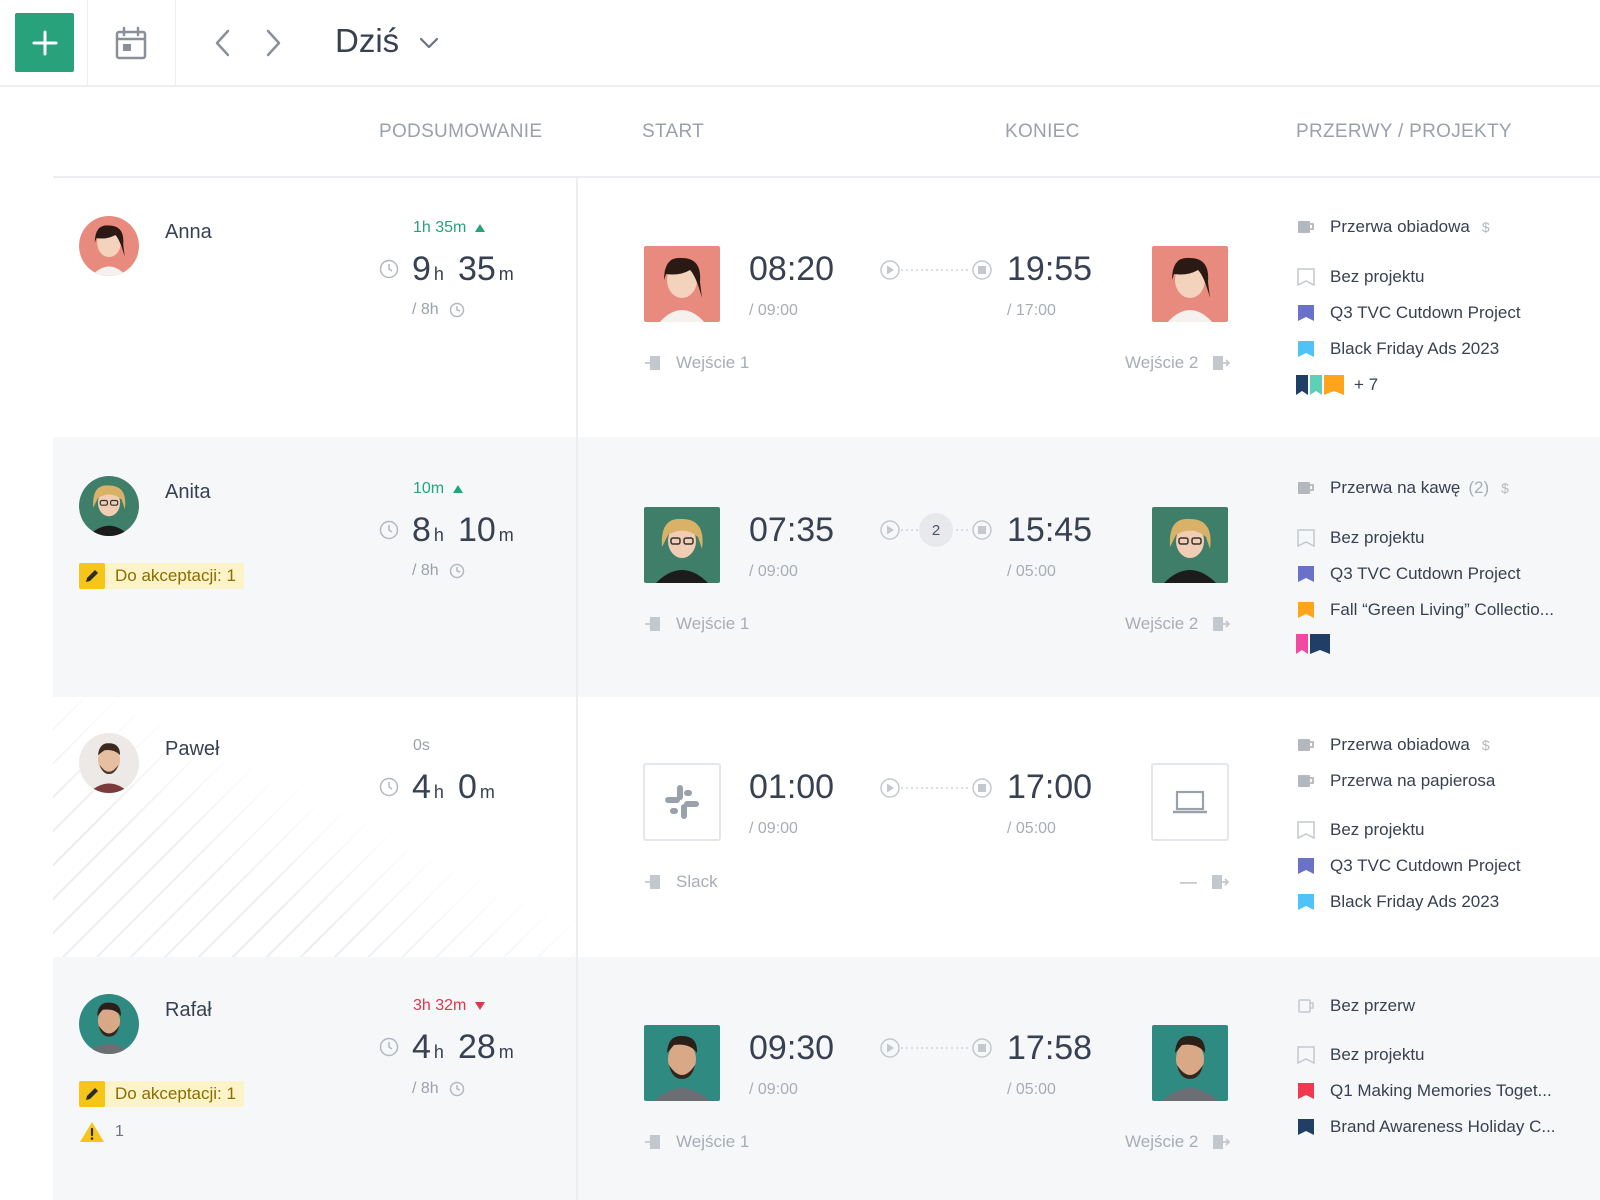  I want to click on chevron-left-icon, so click(223, 43).